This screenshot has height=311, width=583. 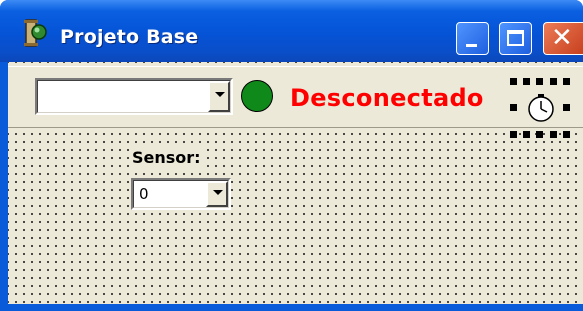 What do you see at coordinates (291, 307) in the screenshot?
I see `window-bottom-border` at bounding box center [291, 307].